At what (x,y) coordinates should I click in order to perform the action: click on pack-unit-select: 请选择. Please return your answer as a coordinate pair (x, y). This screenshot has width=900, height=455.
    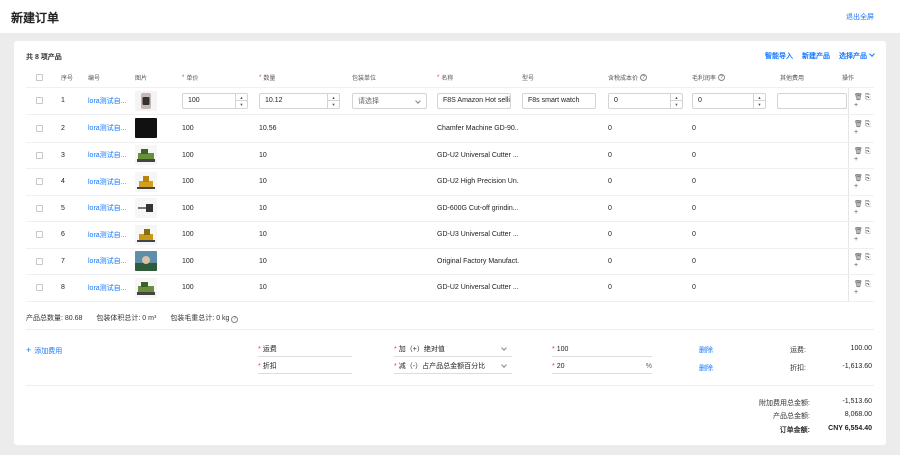
    Looking at the image, I should click on (389, 100).